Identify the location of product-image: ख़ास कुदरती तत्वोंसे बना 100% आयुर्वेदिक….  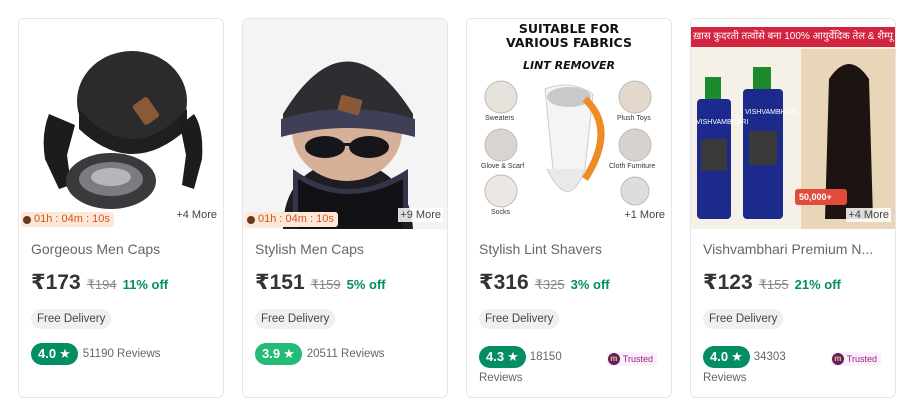
(793, 124).